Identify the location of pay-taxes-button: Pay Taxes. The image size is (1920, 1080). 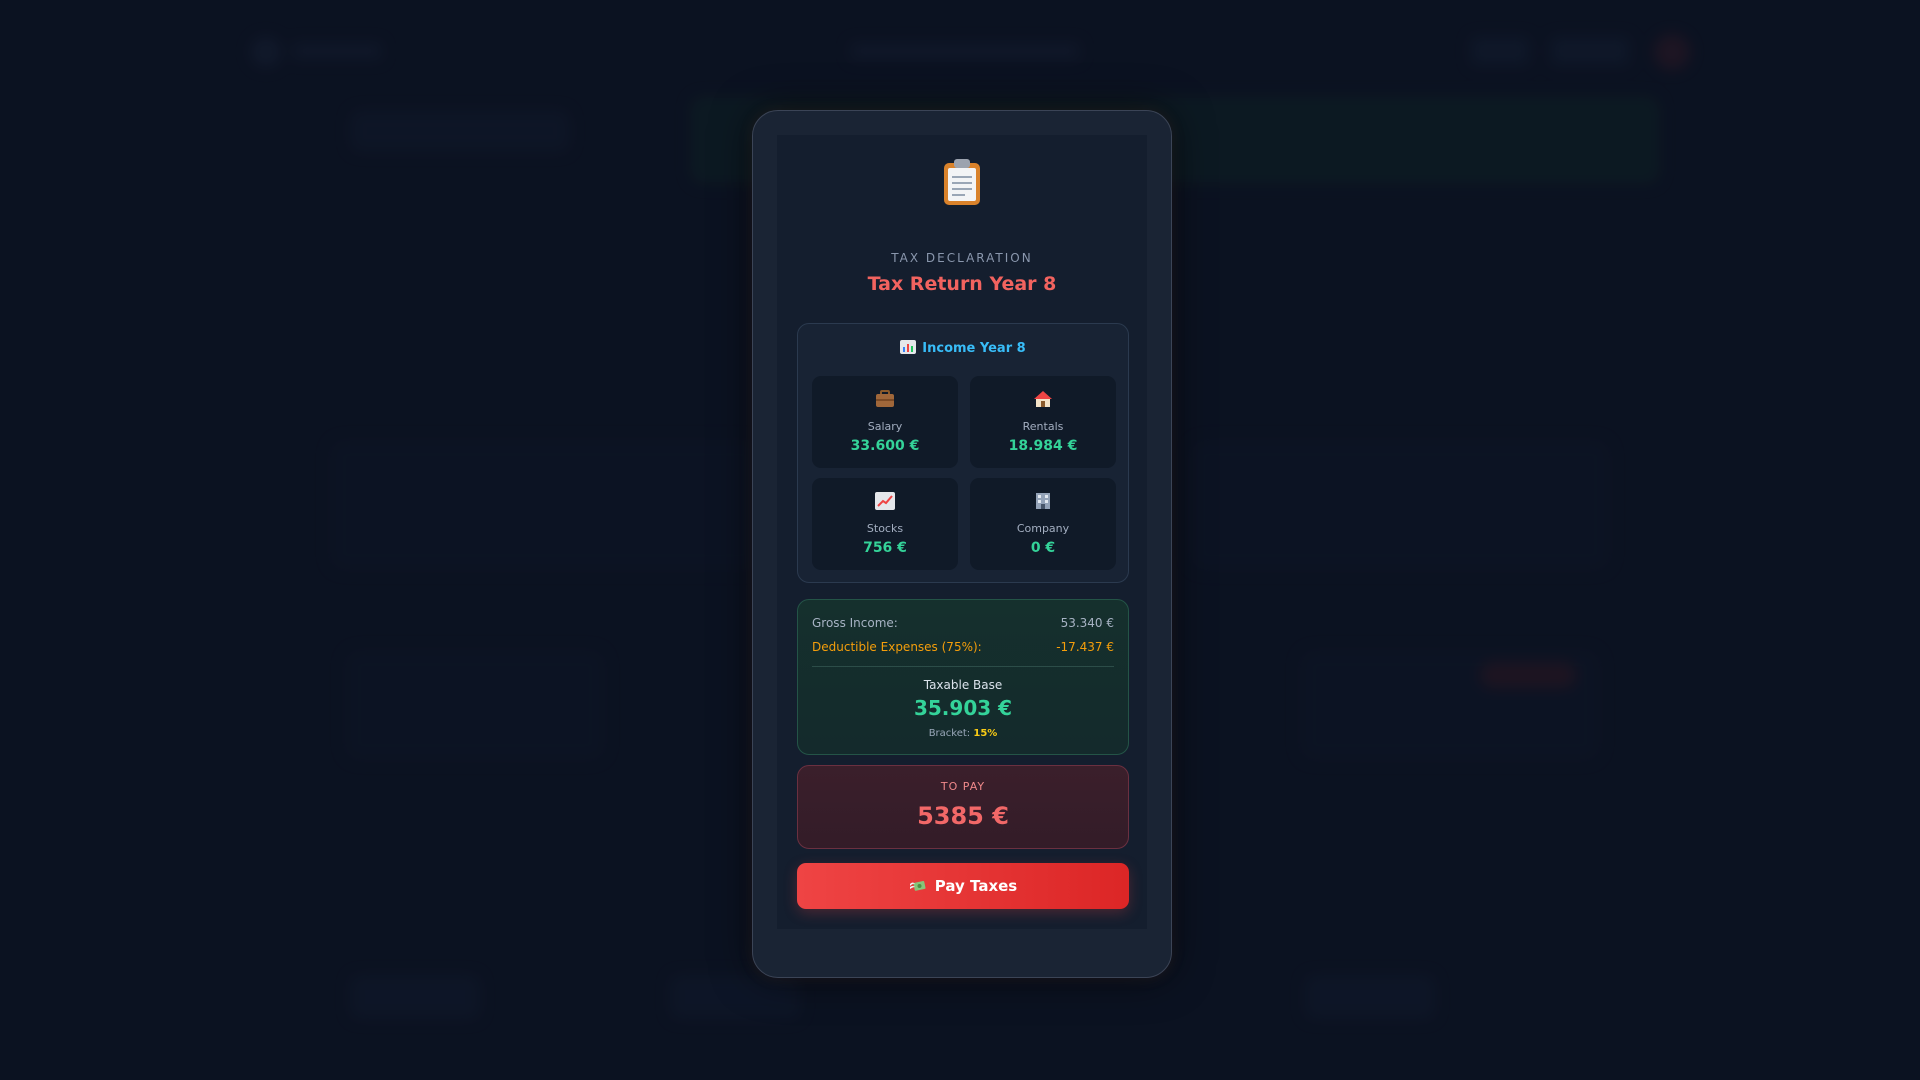
(963, 886).